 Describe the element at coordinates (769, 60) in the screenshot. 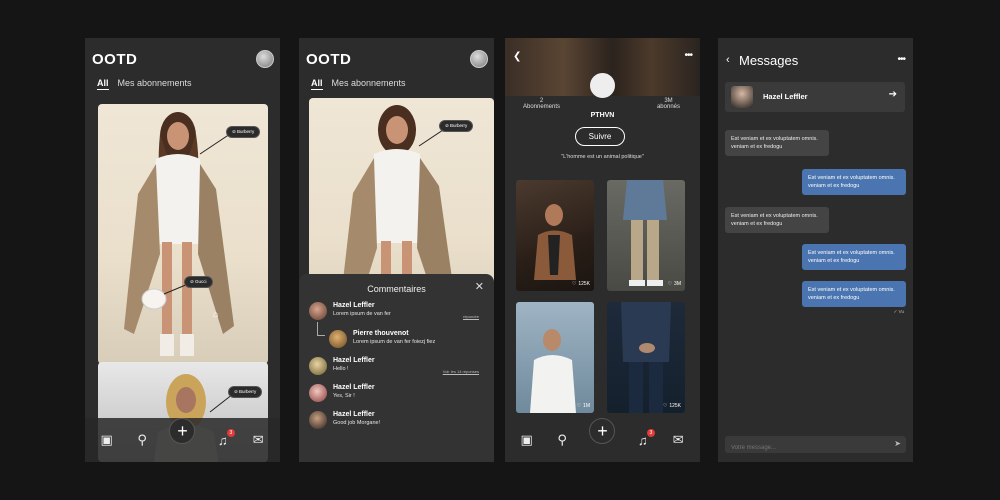

I see `page-title: Messages` at that location.